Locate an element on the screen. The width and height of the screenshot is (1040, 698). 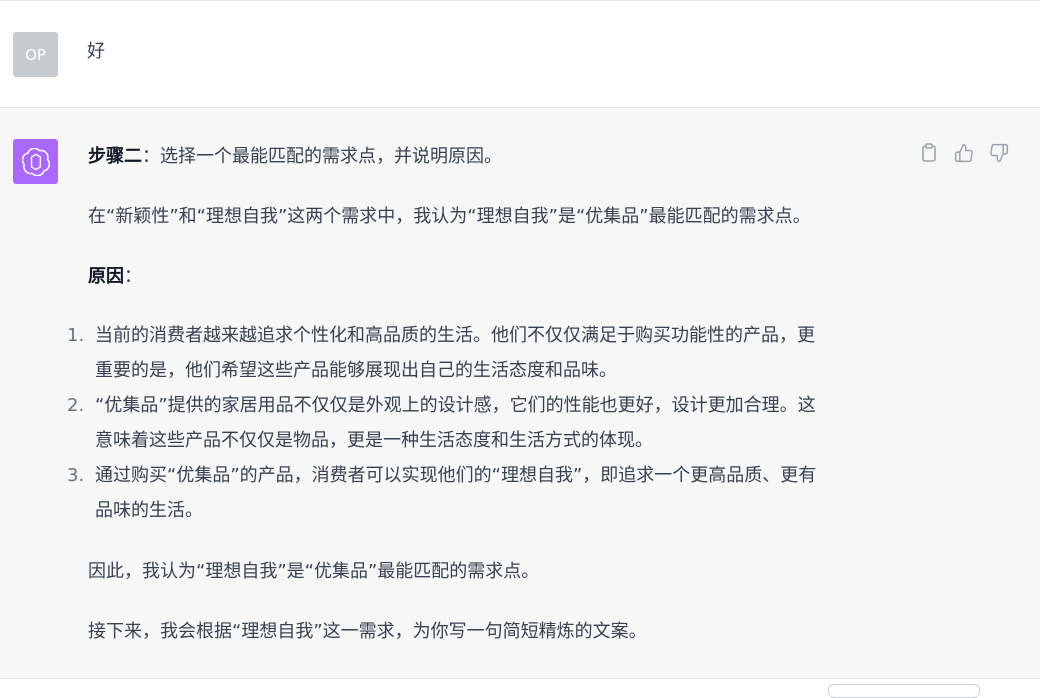
thumbs-up-icon is located at coordinates (963, 153).